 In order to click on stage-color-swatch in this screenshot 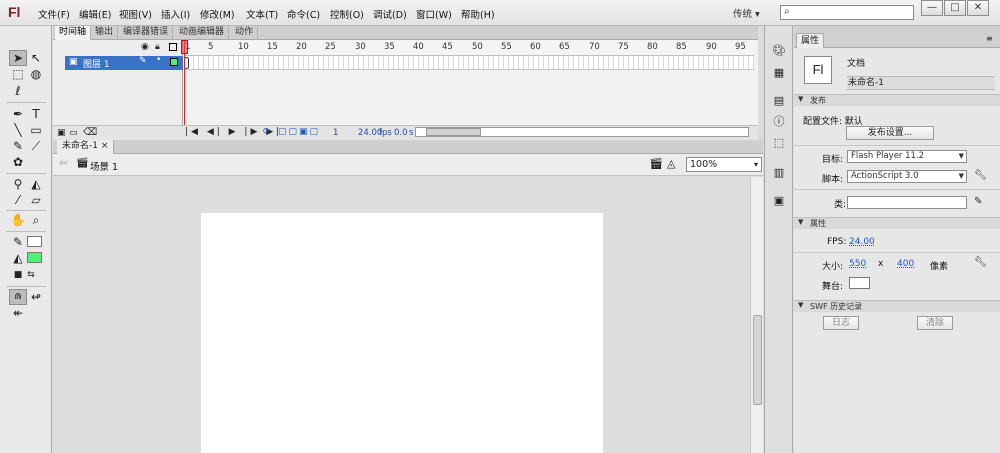, I will do `click(859, 283)`.